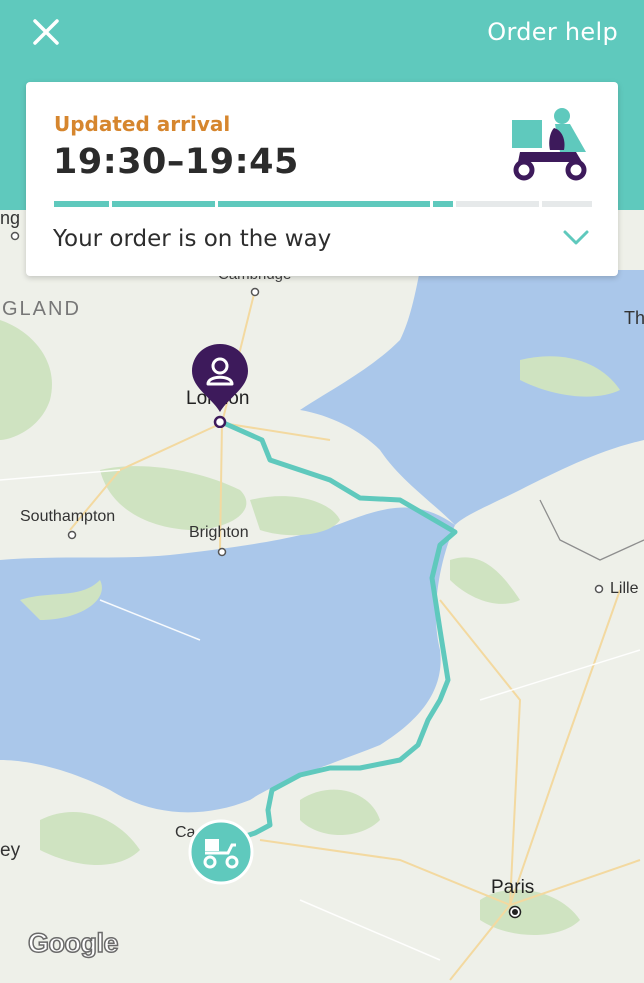 Image resolution: width=644 pixels, height=983 pixels. What do you see at coordinates (10, 218) in the screenshot?
I see `map-label-top-left: ing` at bounding box center [10, 218].